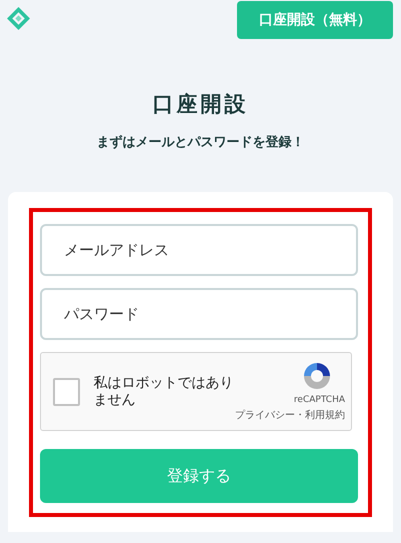 This screenshot has width=401, height=543. I want to click on input-field: メールアドレス, so click(199, 250).